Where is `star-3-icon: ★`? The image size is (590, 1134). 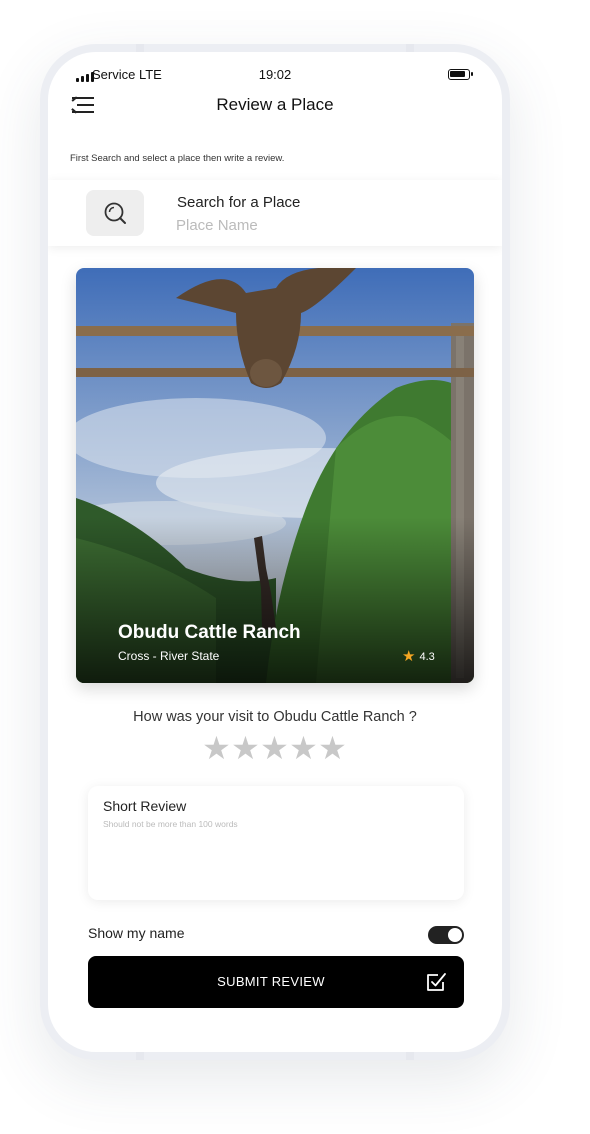
star-3-icon: ★ is located at coordinates (274, 748).